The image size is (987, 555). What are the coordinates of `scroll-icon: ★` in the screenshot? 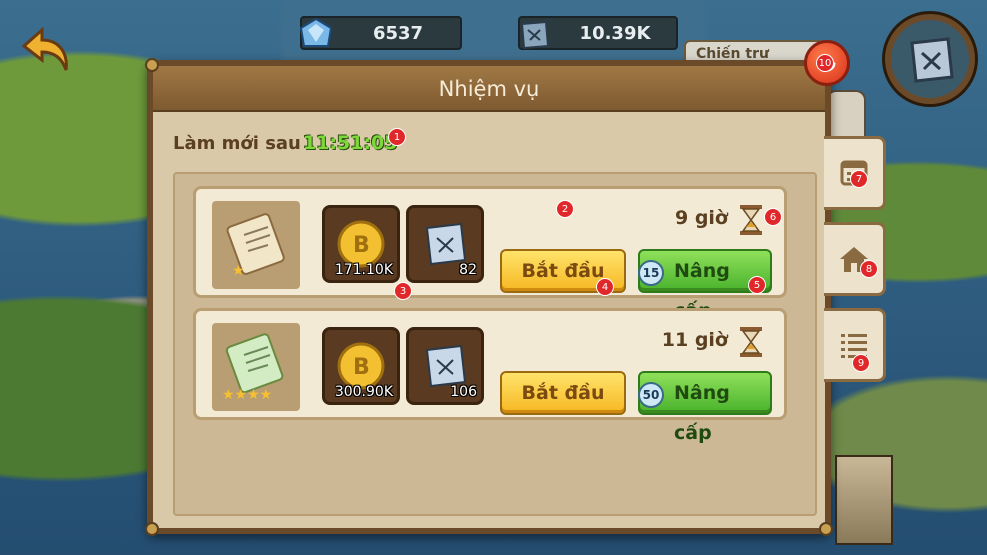 It's located at (255, 246).